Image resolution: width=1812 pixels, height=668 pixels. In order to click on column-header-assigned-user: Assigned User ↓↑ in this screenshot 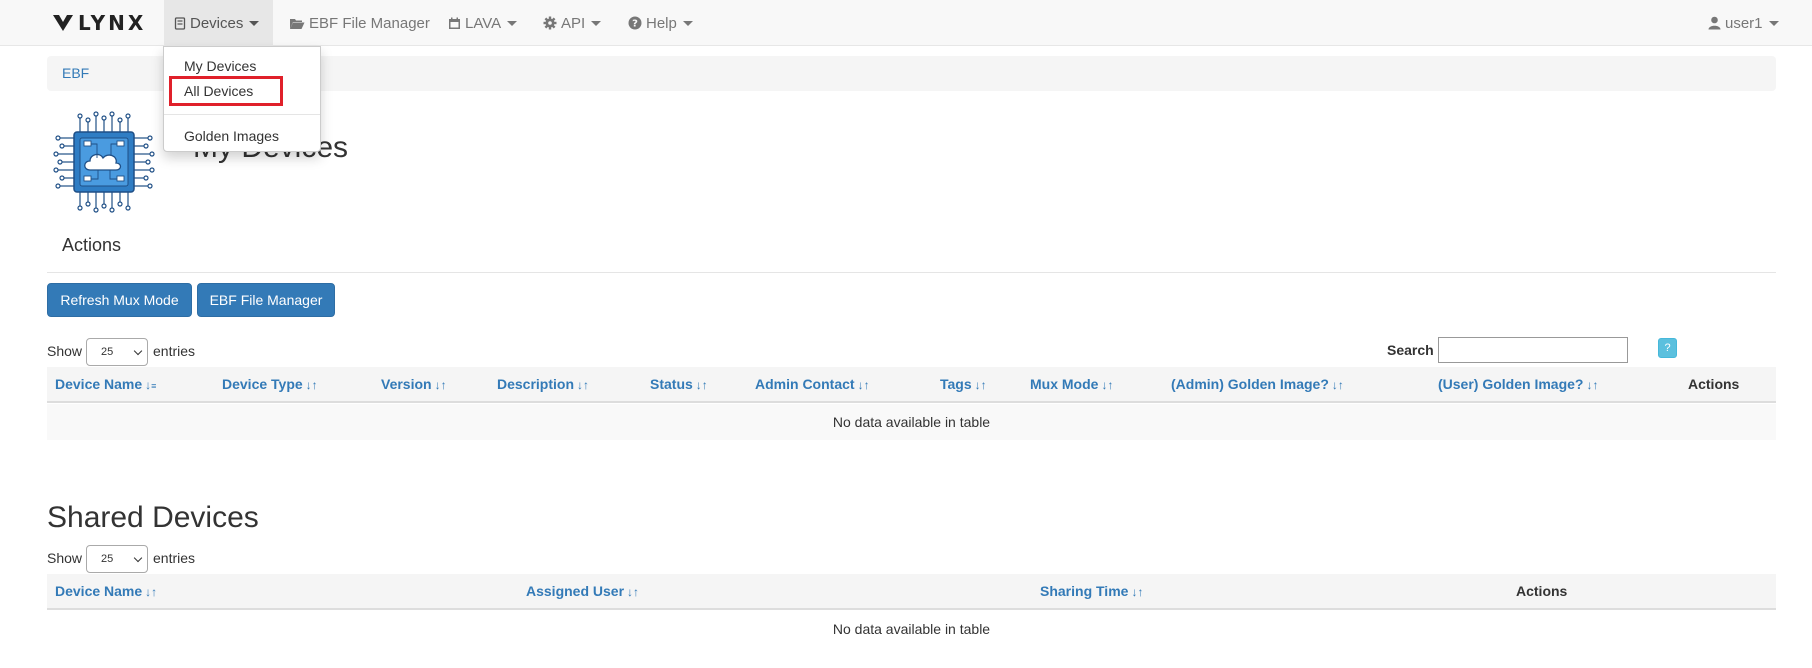, I will do `click(582, 591)`.